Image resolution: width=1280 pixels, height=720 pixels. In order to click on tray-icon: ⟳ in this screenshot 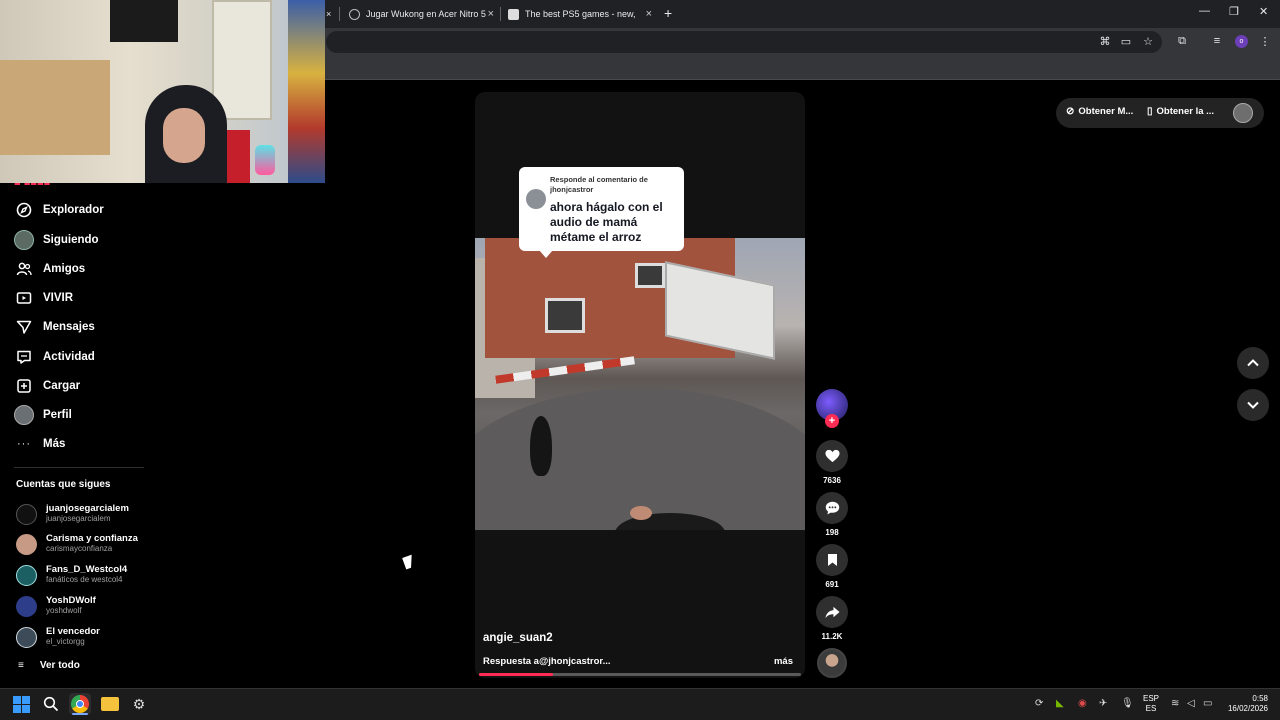, I will do `click(1039, 703)`.